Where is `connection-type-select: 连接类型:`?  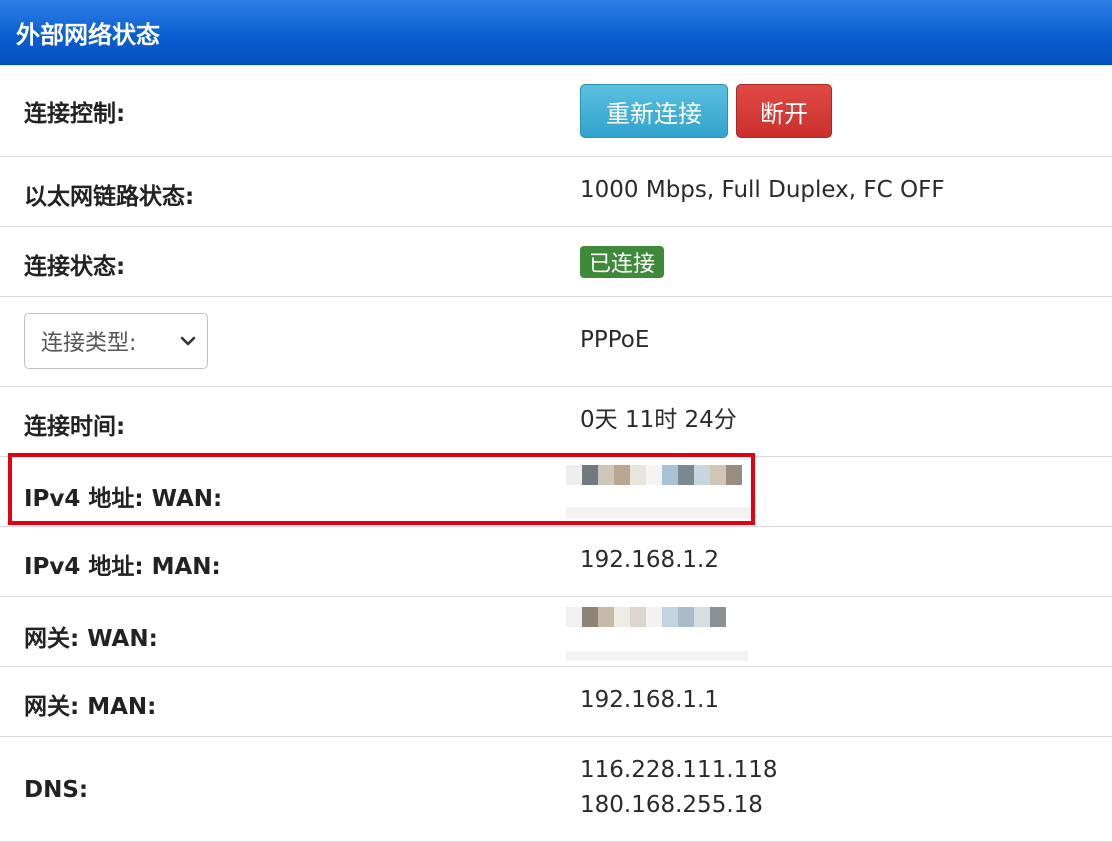 connection-type-select: 连接类型: is located at coordinates (116, 341).